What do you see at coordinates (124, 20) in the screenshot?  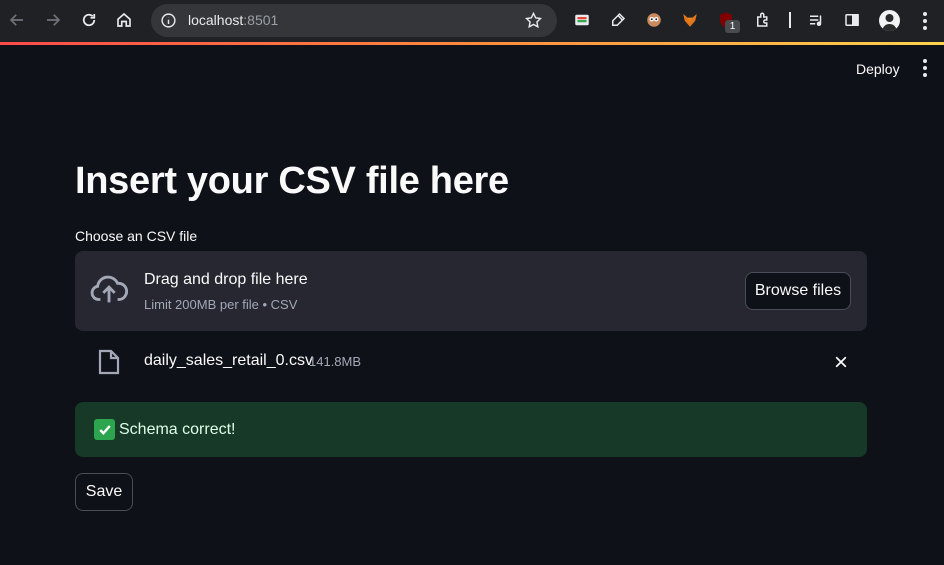 I see `home-icon` at bounding box center [124, 20].